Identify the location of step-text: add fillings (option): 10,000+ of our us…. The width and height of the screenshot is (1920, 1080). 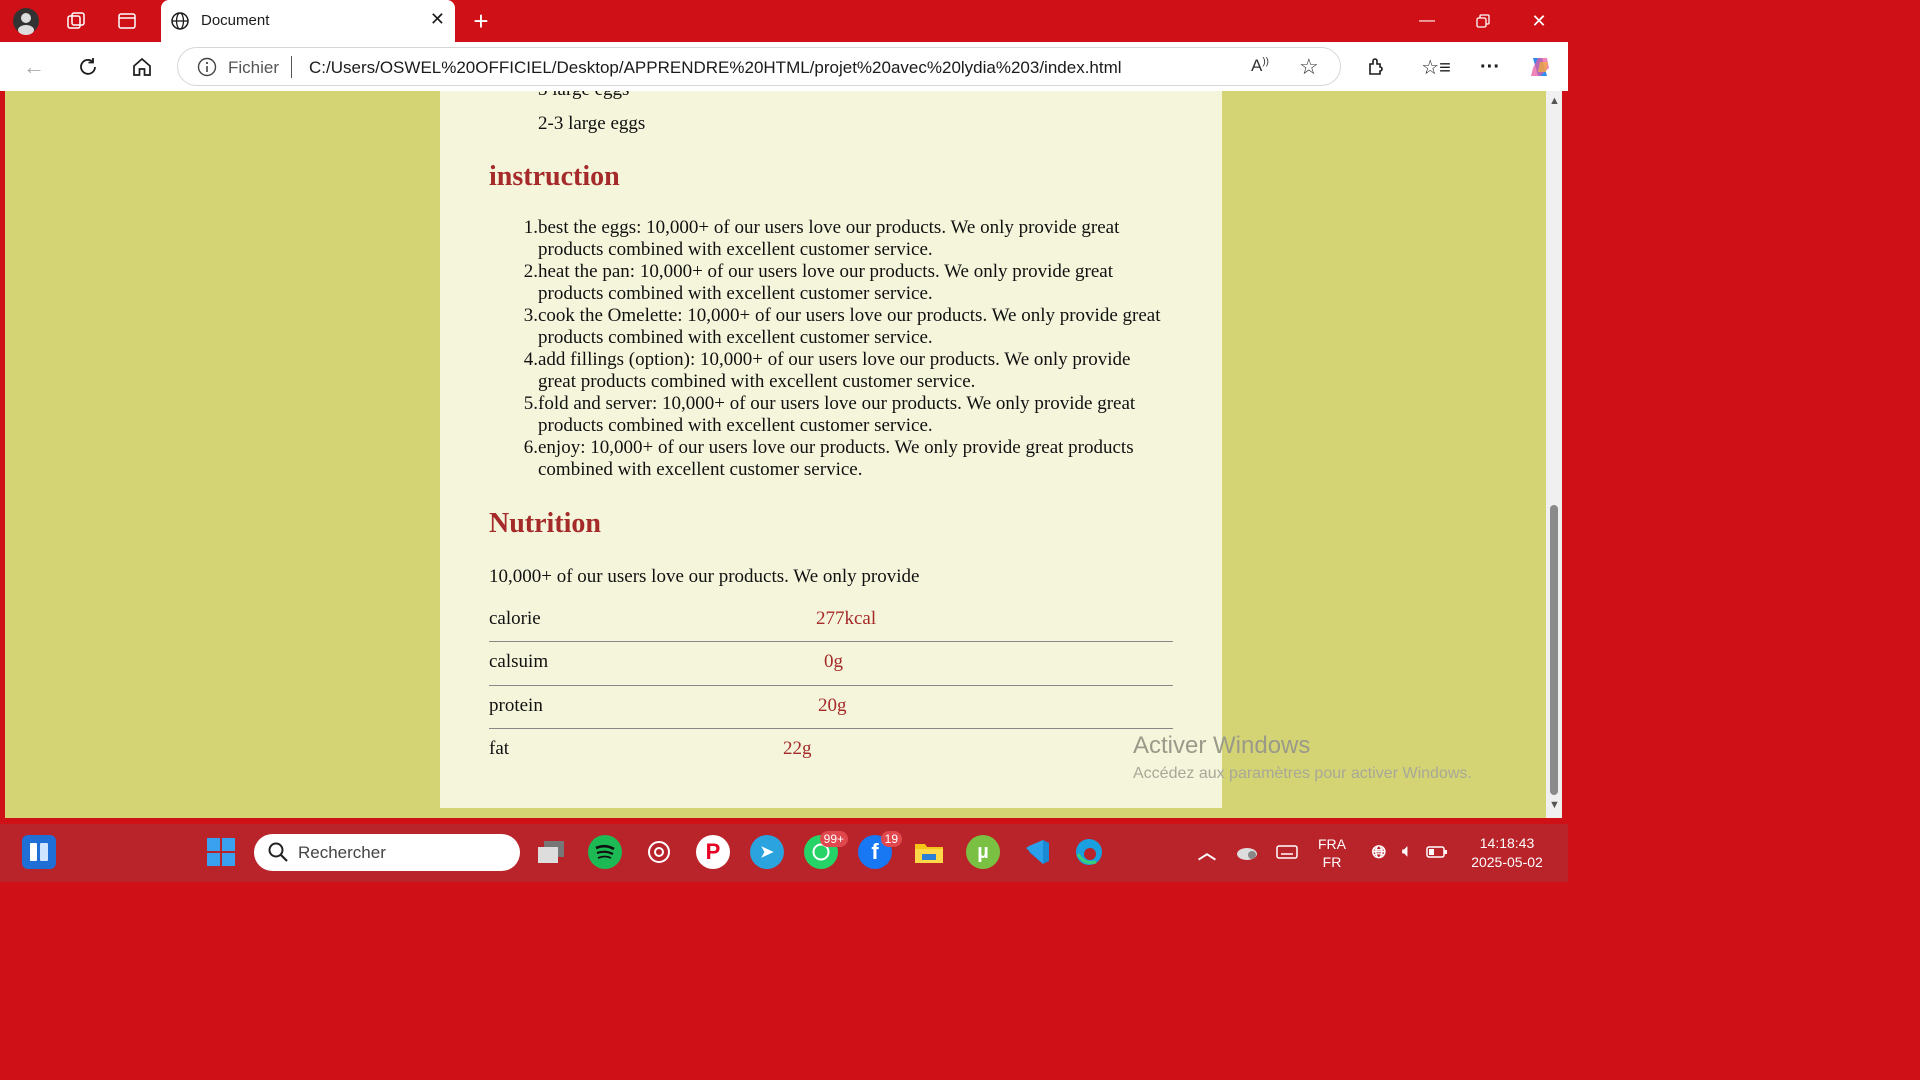
(834, 370).